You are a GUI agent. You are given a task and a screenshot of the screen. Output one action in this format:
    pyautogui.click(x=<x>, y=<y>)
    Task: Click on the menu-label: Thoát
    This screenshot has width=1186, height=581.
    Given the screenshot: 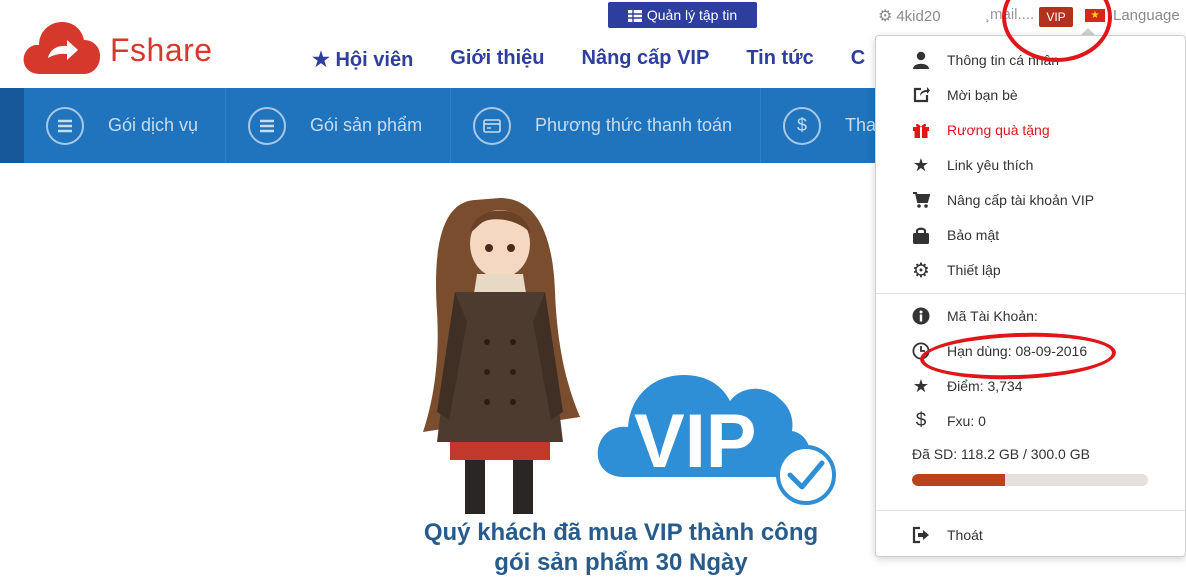 What is the action you would take?
    pyautogui.click(x=965, y=535)
    